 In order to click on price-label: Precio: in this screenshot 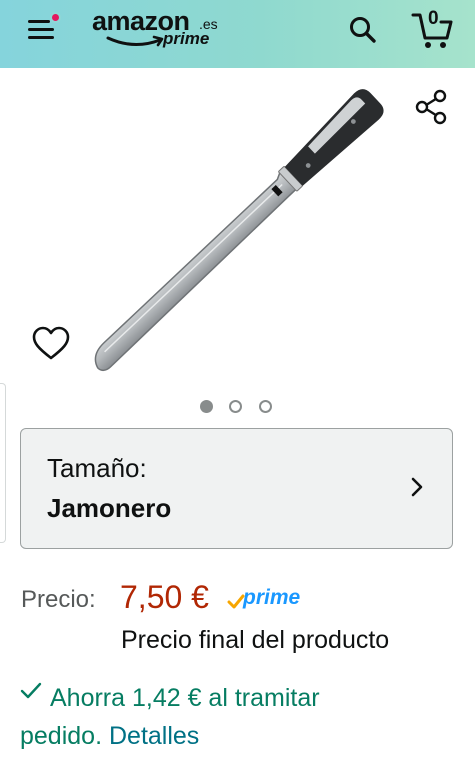, I will do `click(58, 599)`.